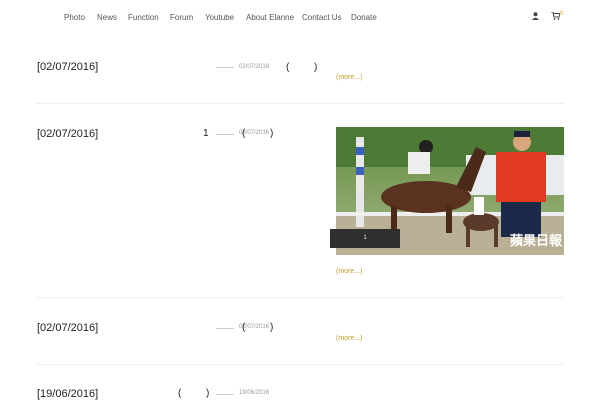 The image size is (600, 400). Describe the element at coordinates (536, 241) in the screenshot. I see `image-watermark: 蘋果日報` at that location.